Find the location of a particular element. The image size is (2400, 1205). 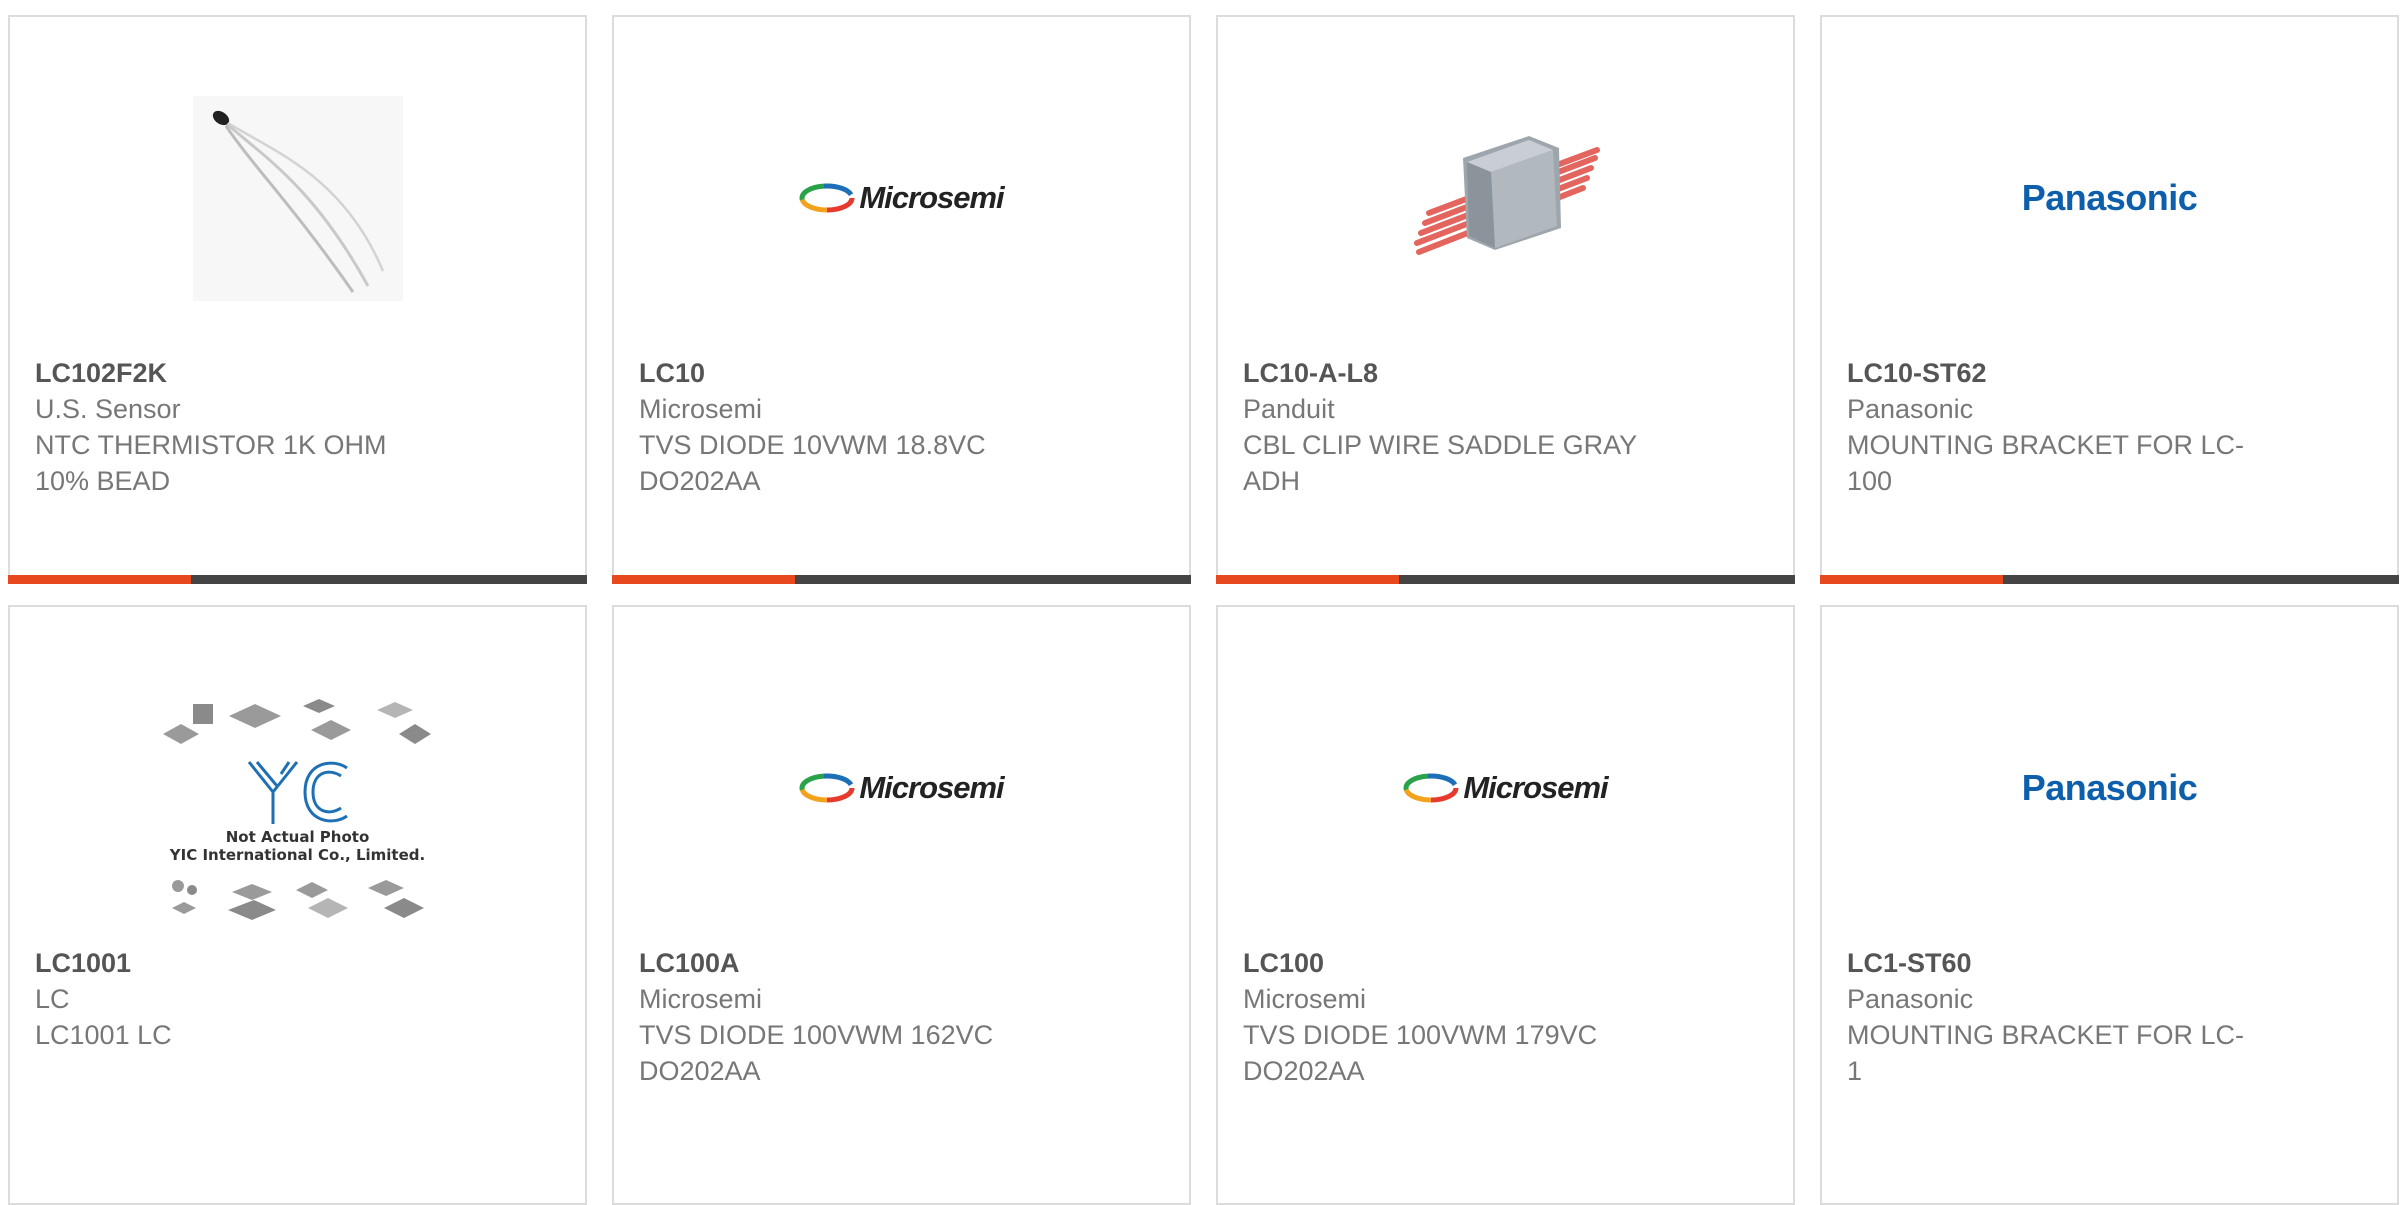

part-number: LC1001 is located at coordinates (245, 963).